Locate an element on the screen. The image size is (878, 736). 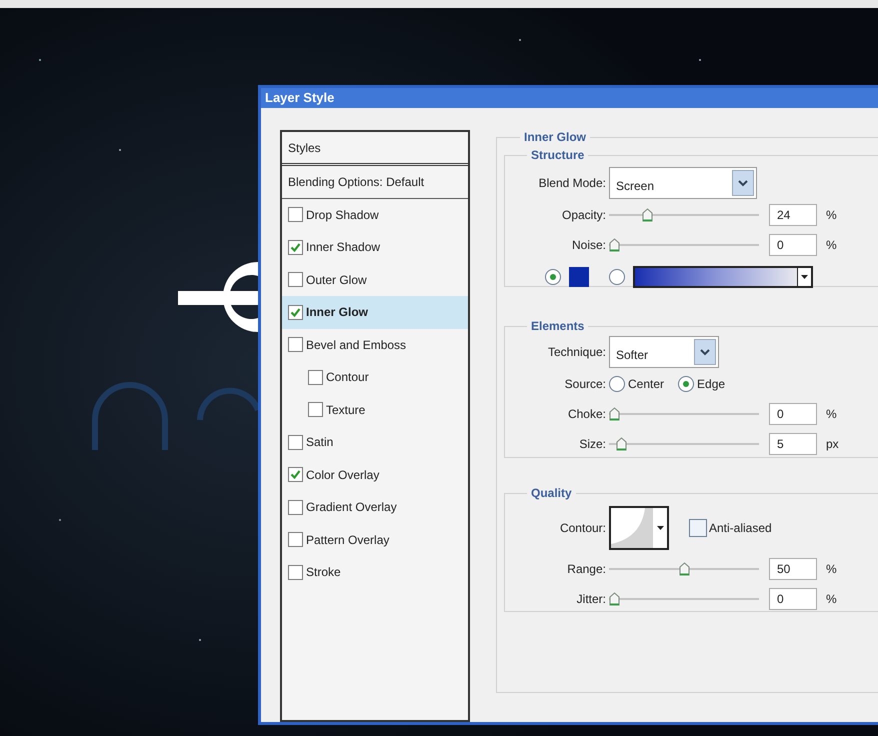
number-field: 50 is located at coordinates (793, 569).